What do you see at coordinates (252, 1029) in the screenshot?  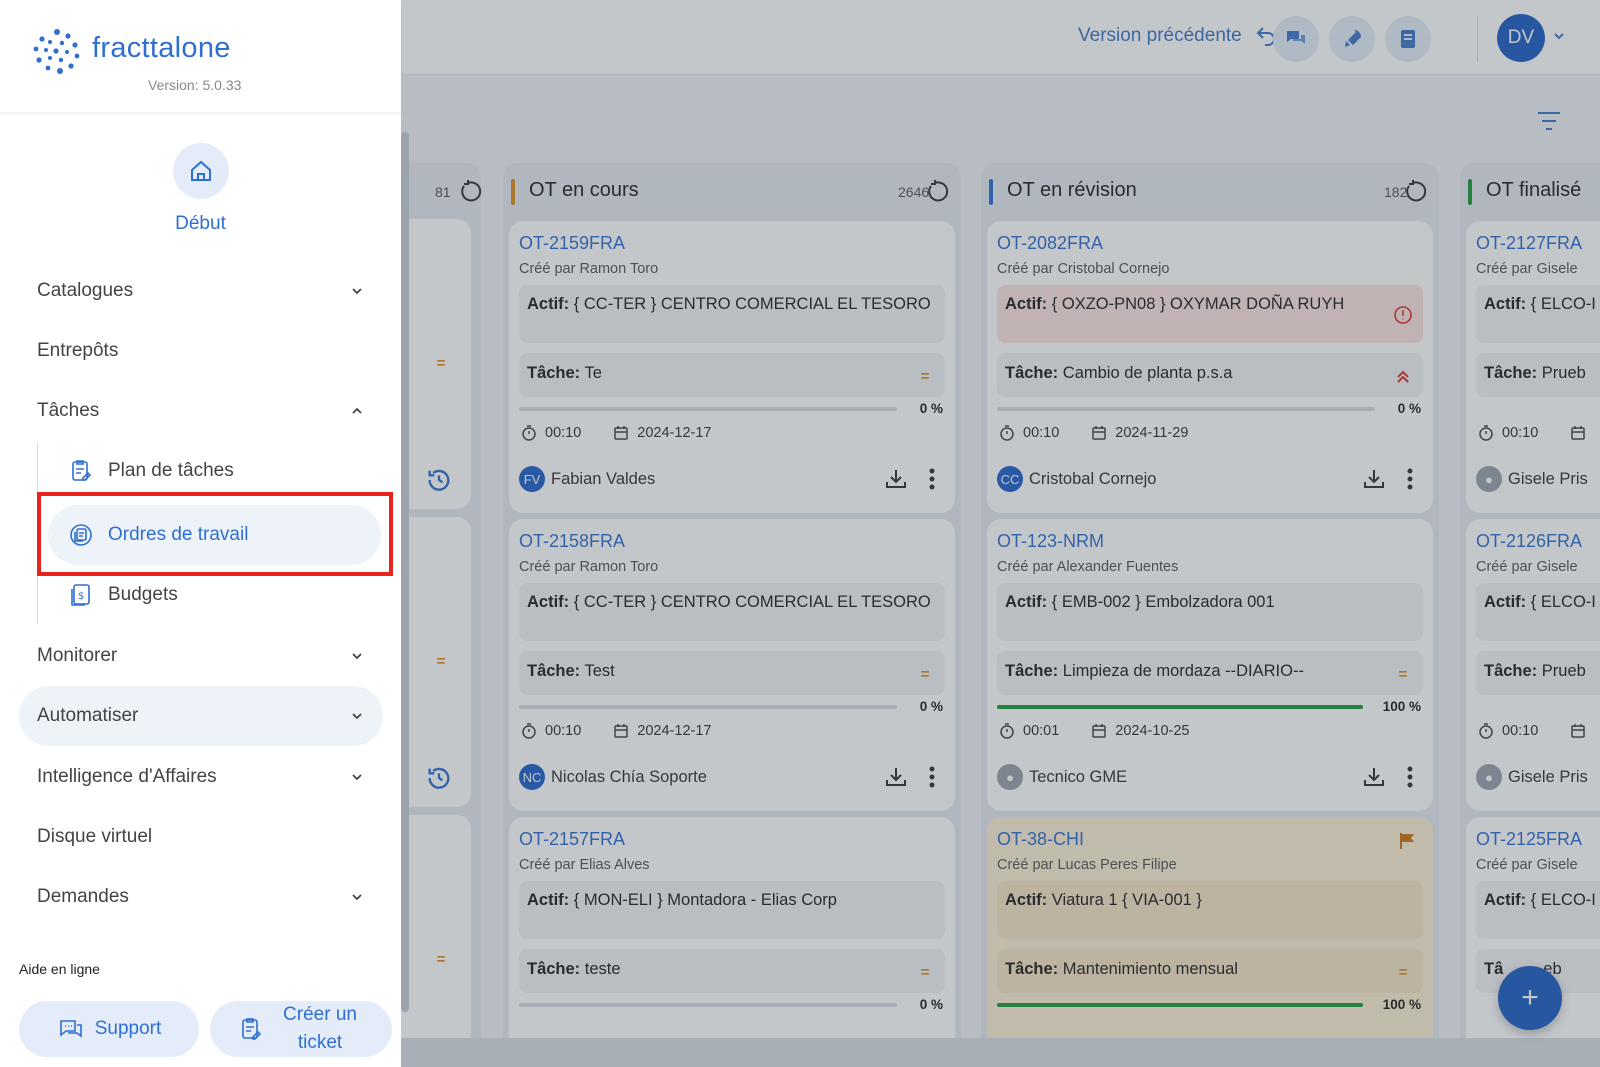 I see `ticket-icon` at bounding box center [252, 1029].